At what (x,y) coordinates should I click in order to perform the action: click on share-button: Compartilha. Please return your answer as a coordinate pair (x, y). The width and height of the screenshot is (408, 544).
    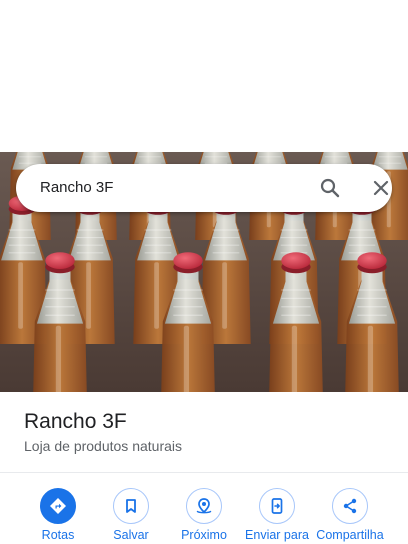
    Looking at the image, I should click on (350, 516).